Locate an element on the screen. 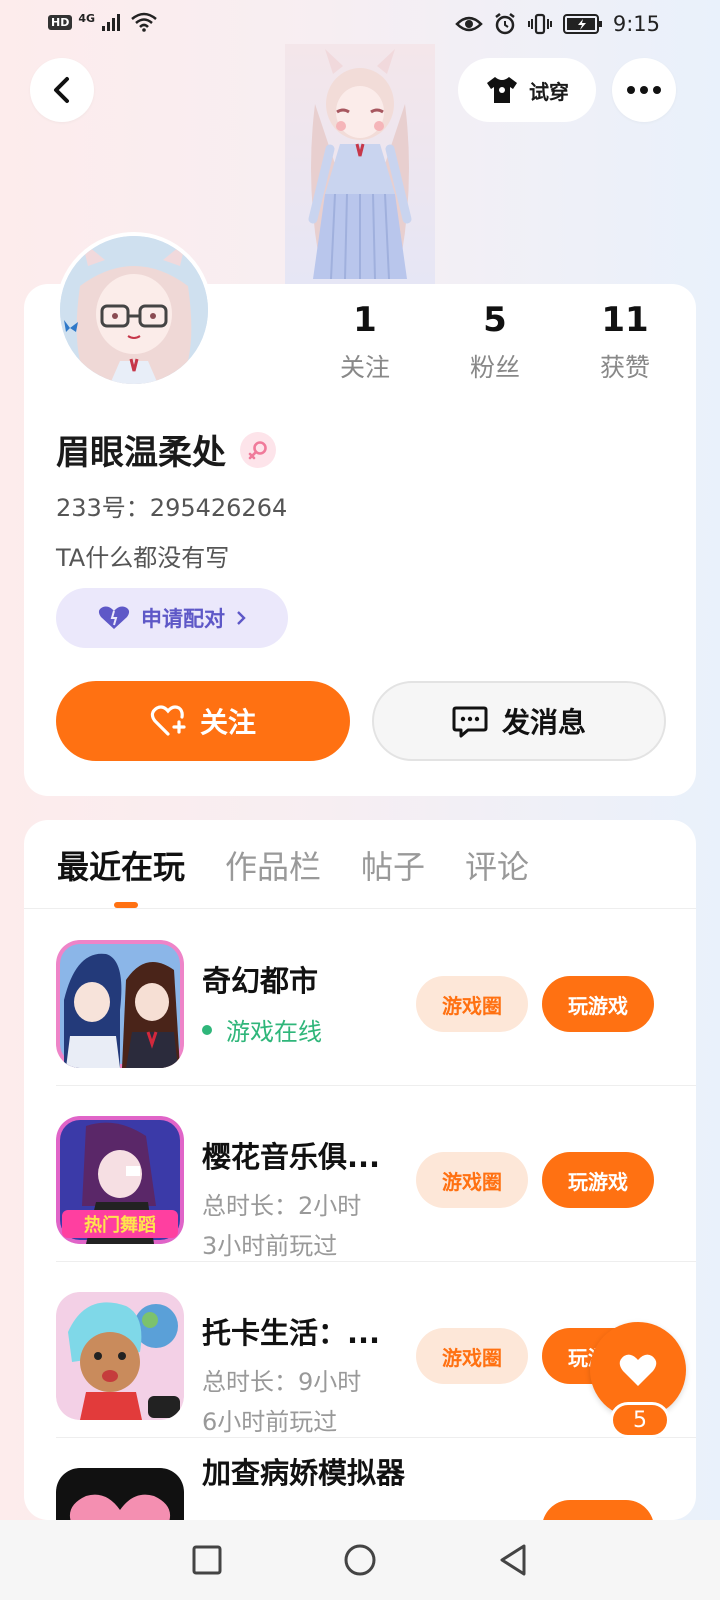 This screenshot has width=720, height=1600. list-item: 加查病娇模拟器 is located at coordinates (360, 1479).